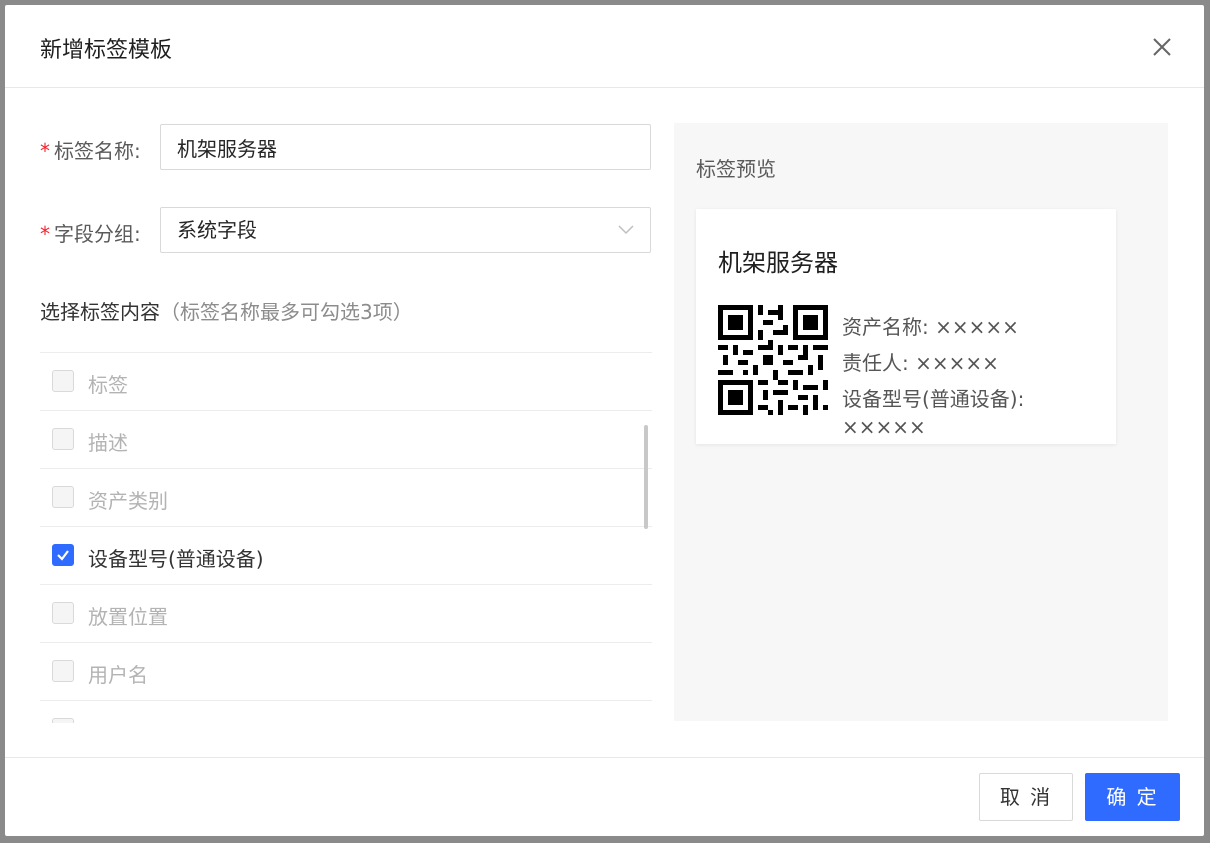  Describe the element at coordinates (884, 427) in the screenshot. I see `preview-field-model-value: ×××××` at that location.